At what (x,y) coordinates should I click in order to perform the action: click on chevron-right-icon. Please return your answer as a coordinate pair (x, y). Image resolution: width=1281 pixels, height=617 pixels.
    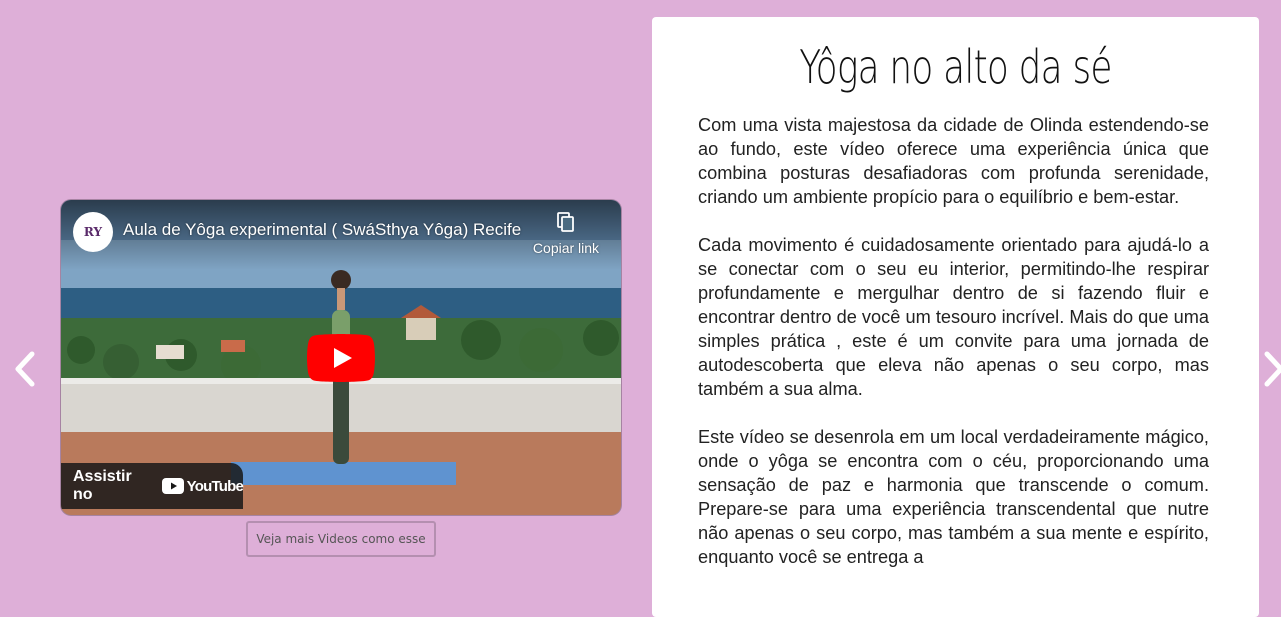
    Looking at the image, I should click on (1271, 369).